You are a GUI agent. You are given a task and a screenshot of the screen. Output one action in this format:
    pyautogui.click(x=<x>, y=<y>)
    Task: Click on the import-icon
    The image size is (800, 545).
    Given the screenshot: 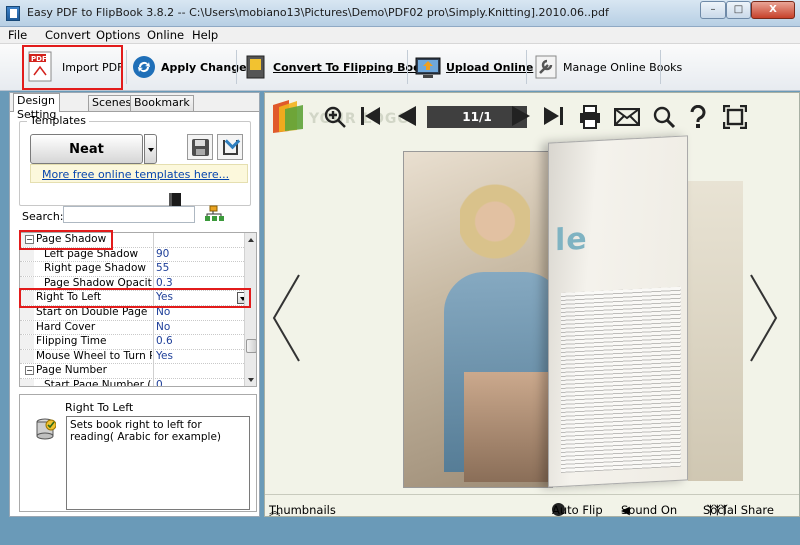 What is the action you would take?
    pyautogui.click(x=230, y=147)
    